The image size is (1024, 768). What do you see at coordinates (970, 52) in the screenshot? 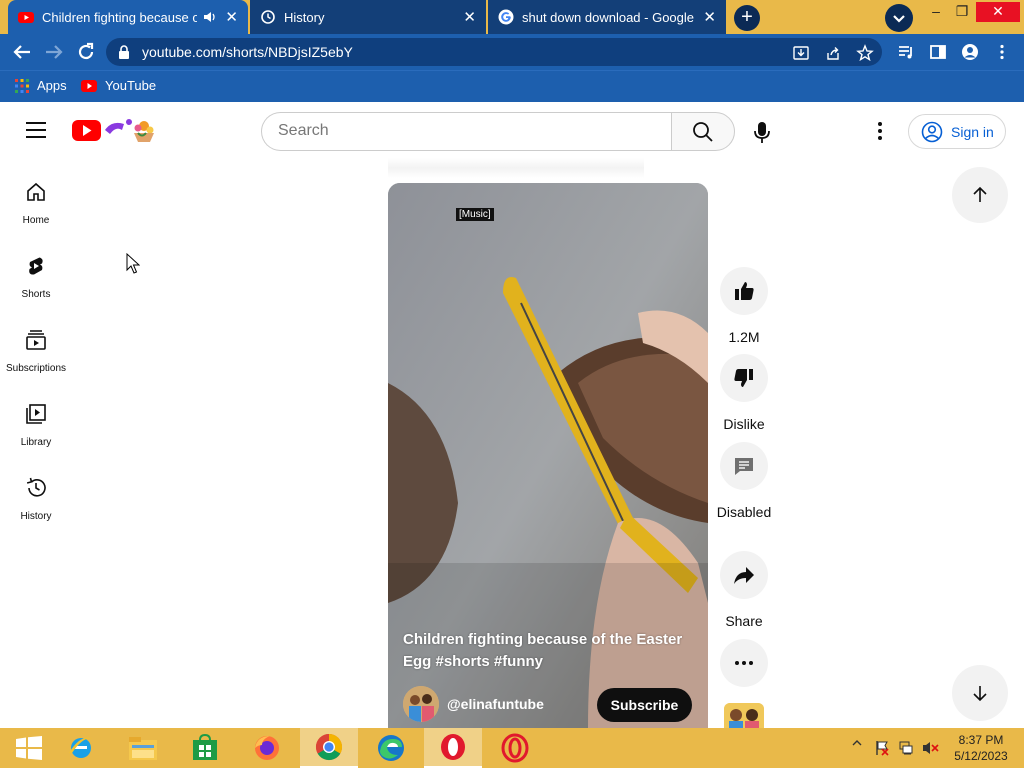
I see `profile-icon` at bounding box center [970, 52].